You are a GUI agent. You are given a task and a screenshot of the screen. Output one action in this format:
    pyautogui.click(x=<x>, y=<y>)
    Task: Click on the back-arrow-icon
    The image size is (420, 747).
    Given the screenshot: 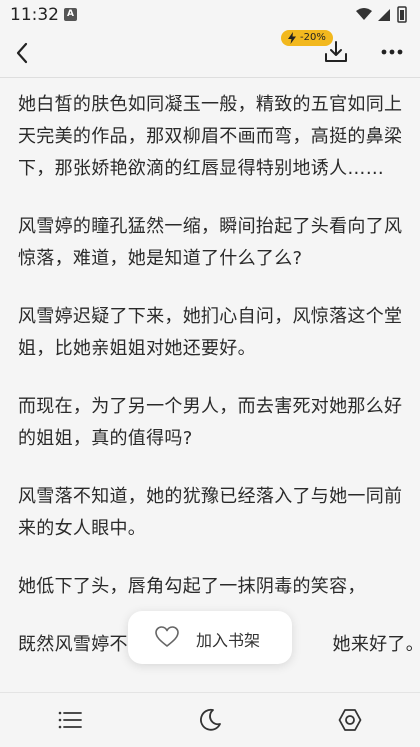 What is the action you would take?
    pyautogui.click(x=23, y=53)
    